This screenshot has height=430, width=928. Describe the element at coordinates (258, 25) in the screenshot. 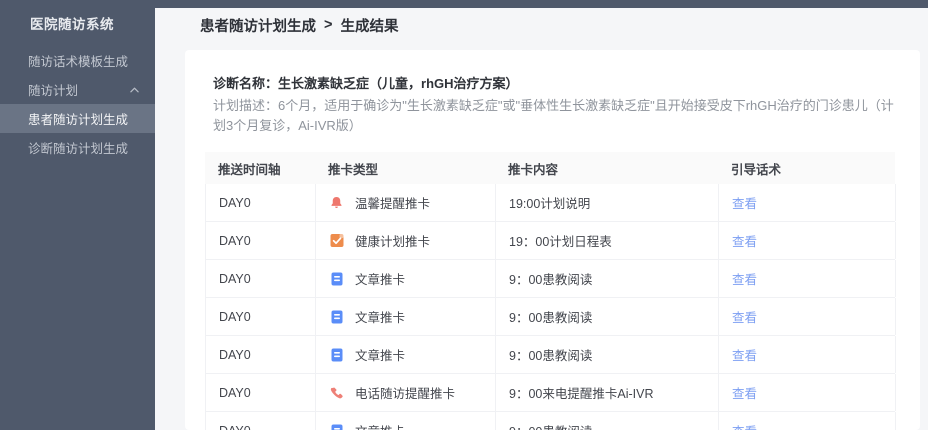

I see `breadcrumb-parent: 患者随访计划生成` at that location.